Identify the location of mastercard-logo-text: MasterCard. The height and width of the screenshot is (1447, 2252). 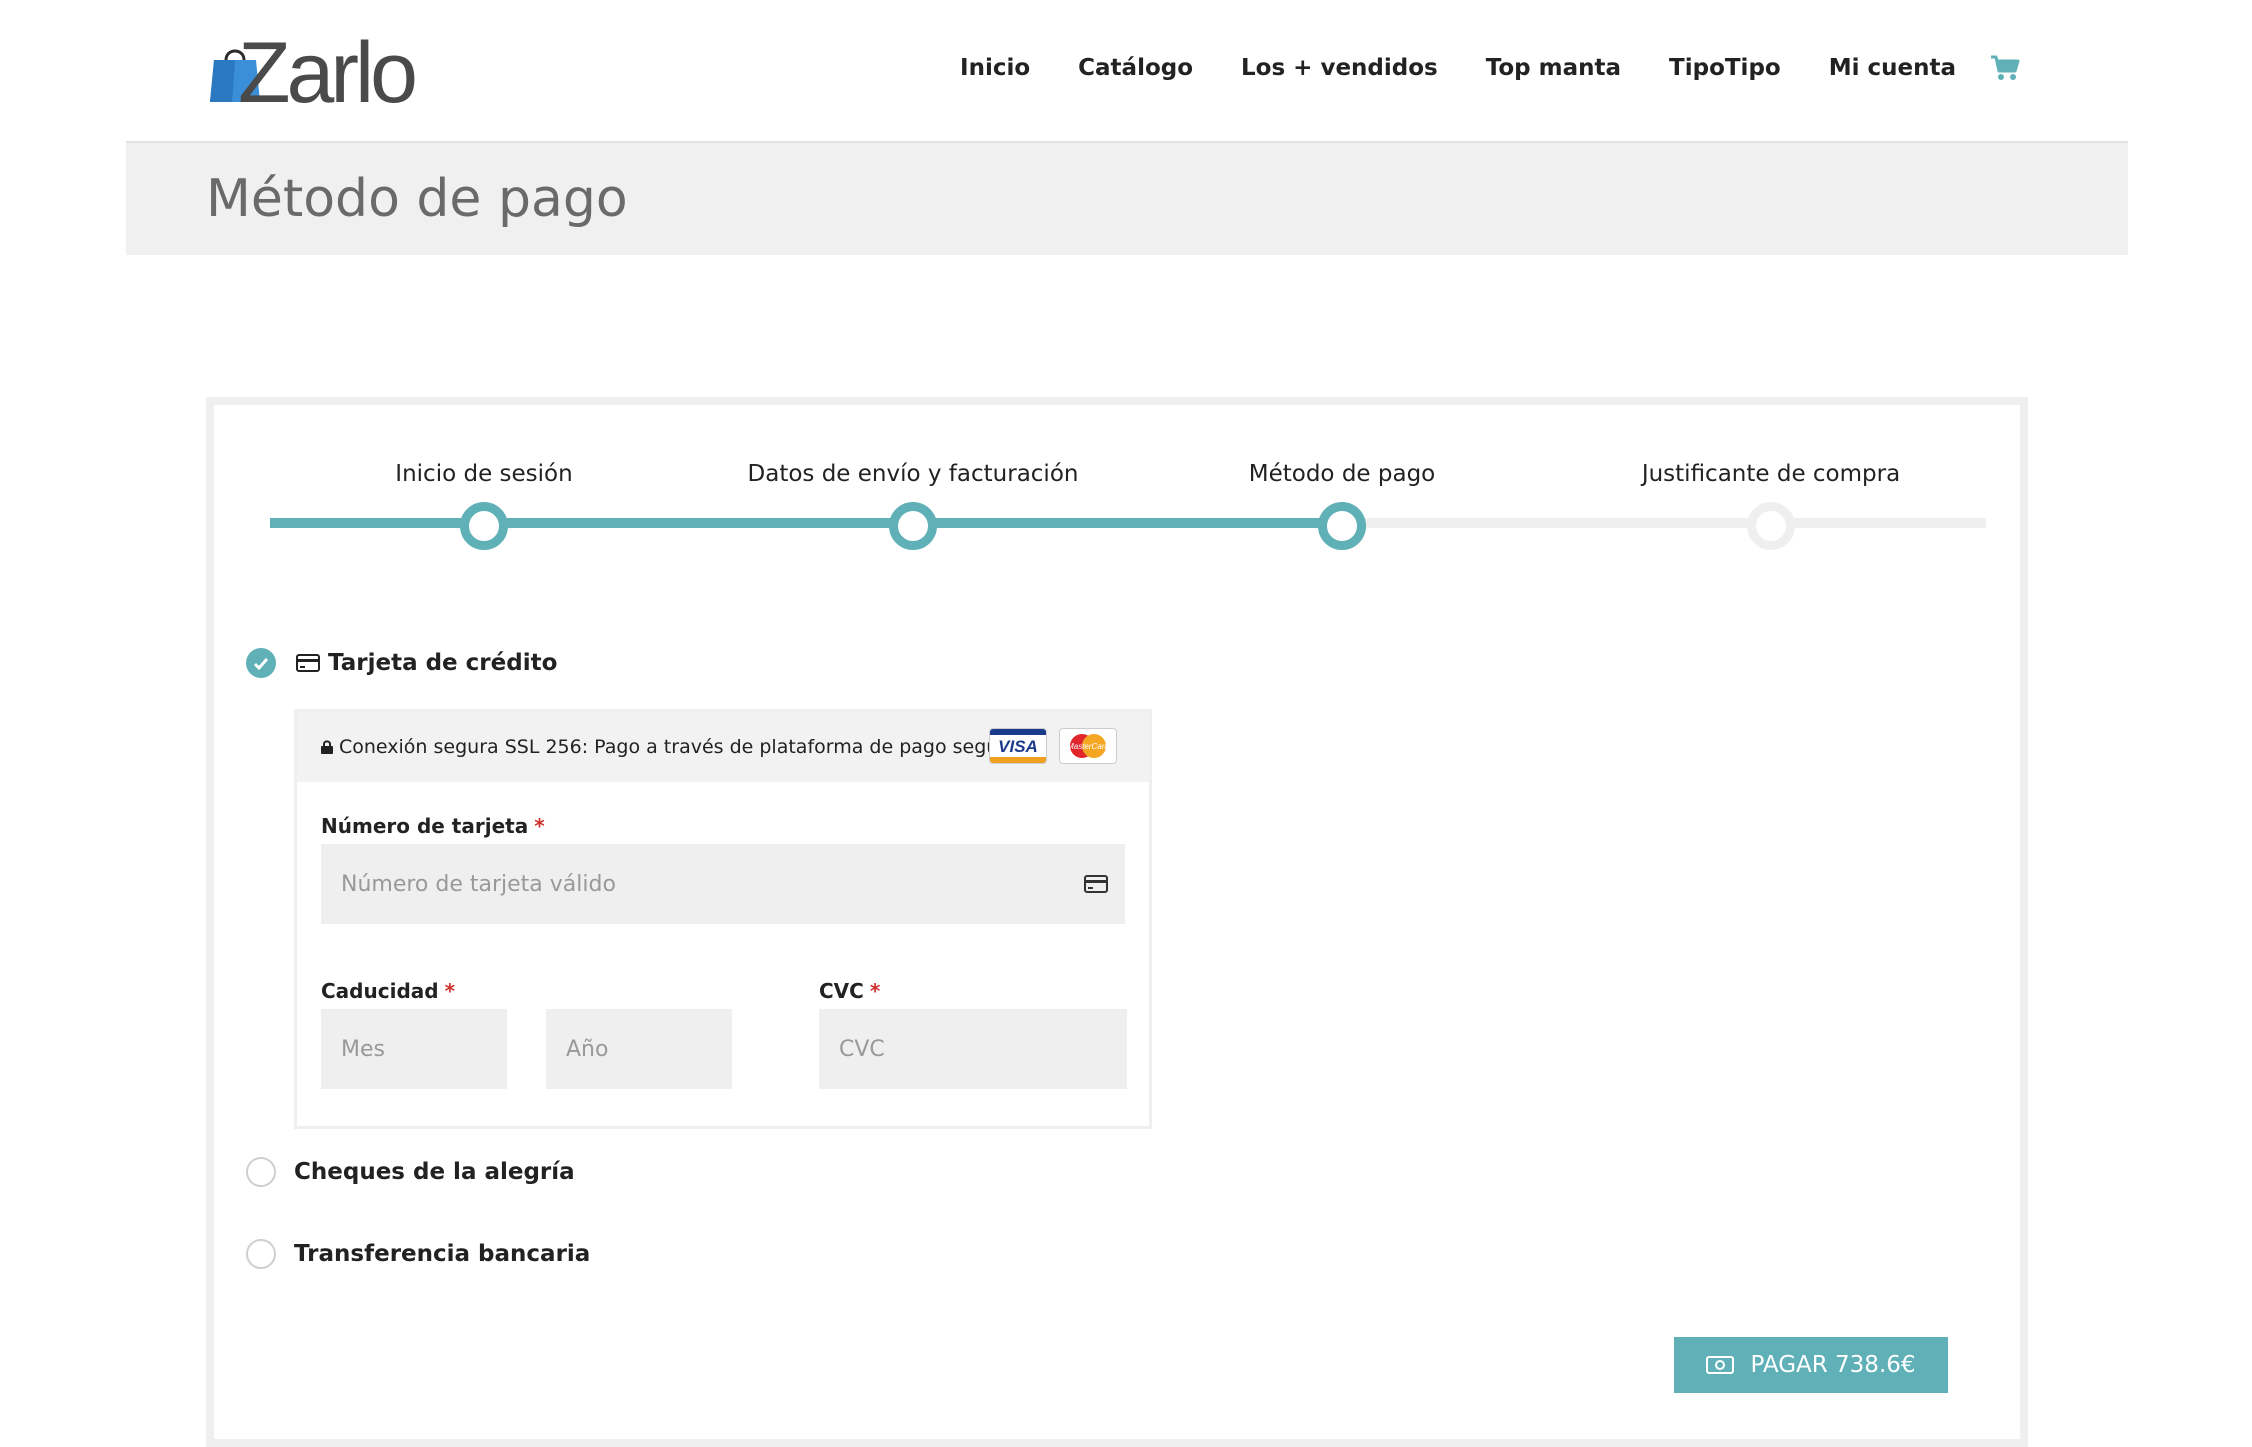
(1088, 746).